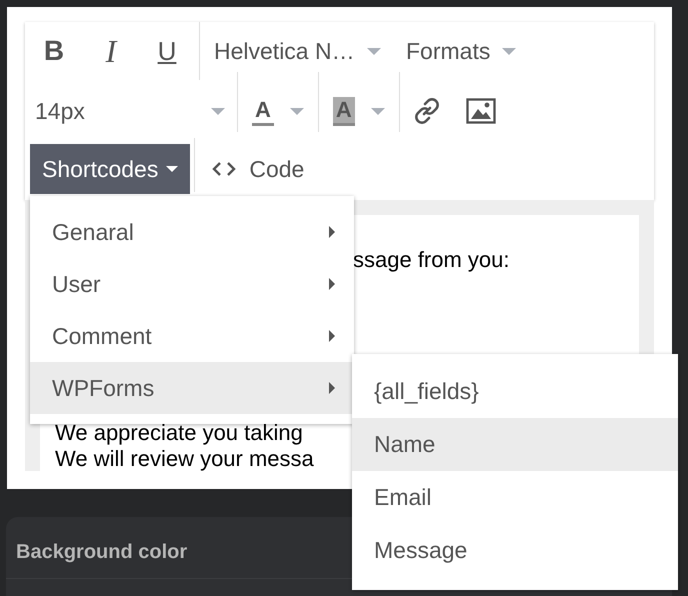  What do you see at coordinates (131, 111) in the screenshot?
I see `font-size-select: 14px` at bounding box center [131, 111].